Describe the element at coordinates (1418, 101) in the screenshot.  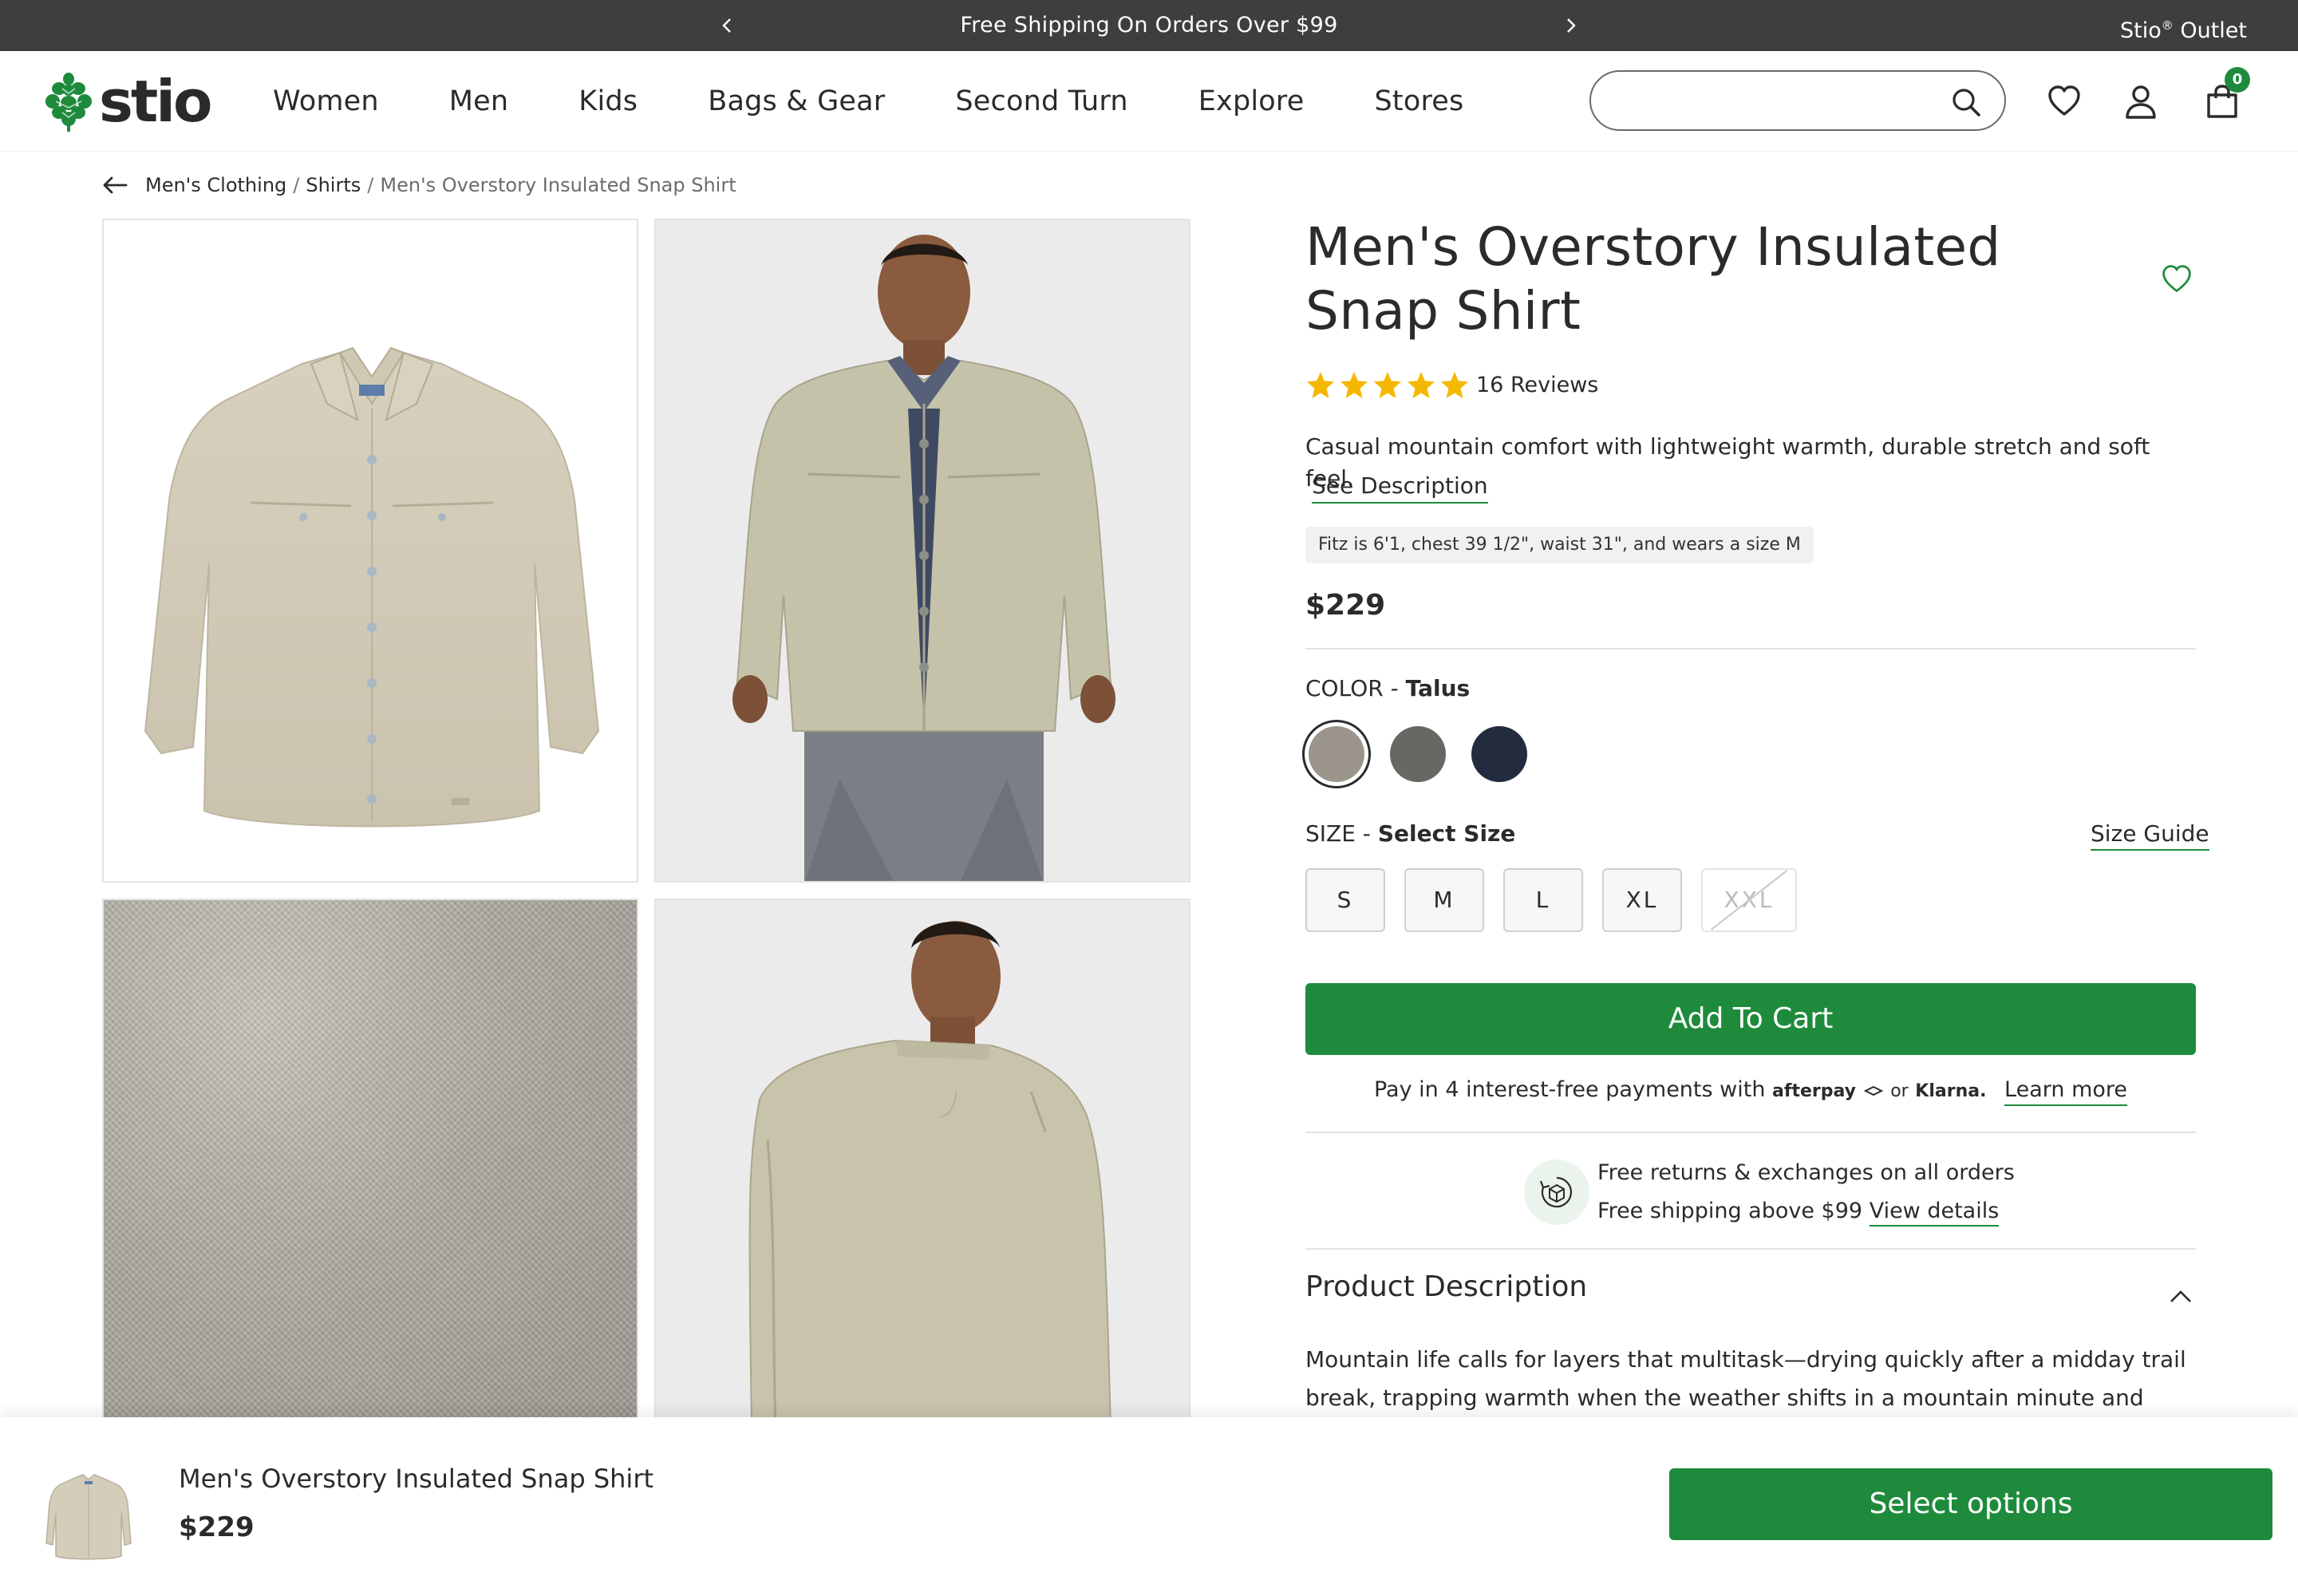
I see `nav-stores: Stores` at that location.